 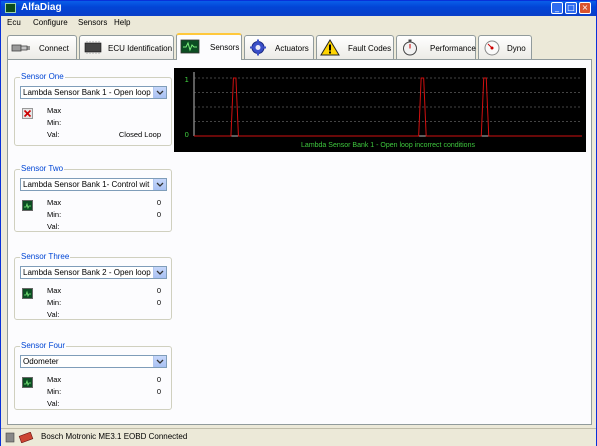 I want to click on menu-bar: Ecu Configure Sensors Help, so click(x=298, y=23).